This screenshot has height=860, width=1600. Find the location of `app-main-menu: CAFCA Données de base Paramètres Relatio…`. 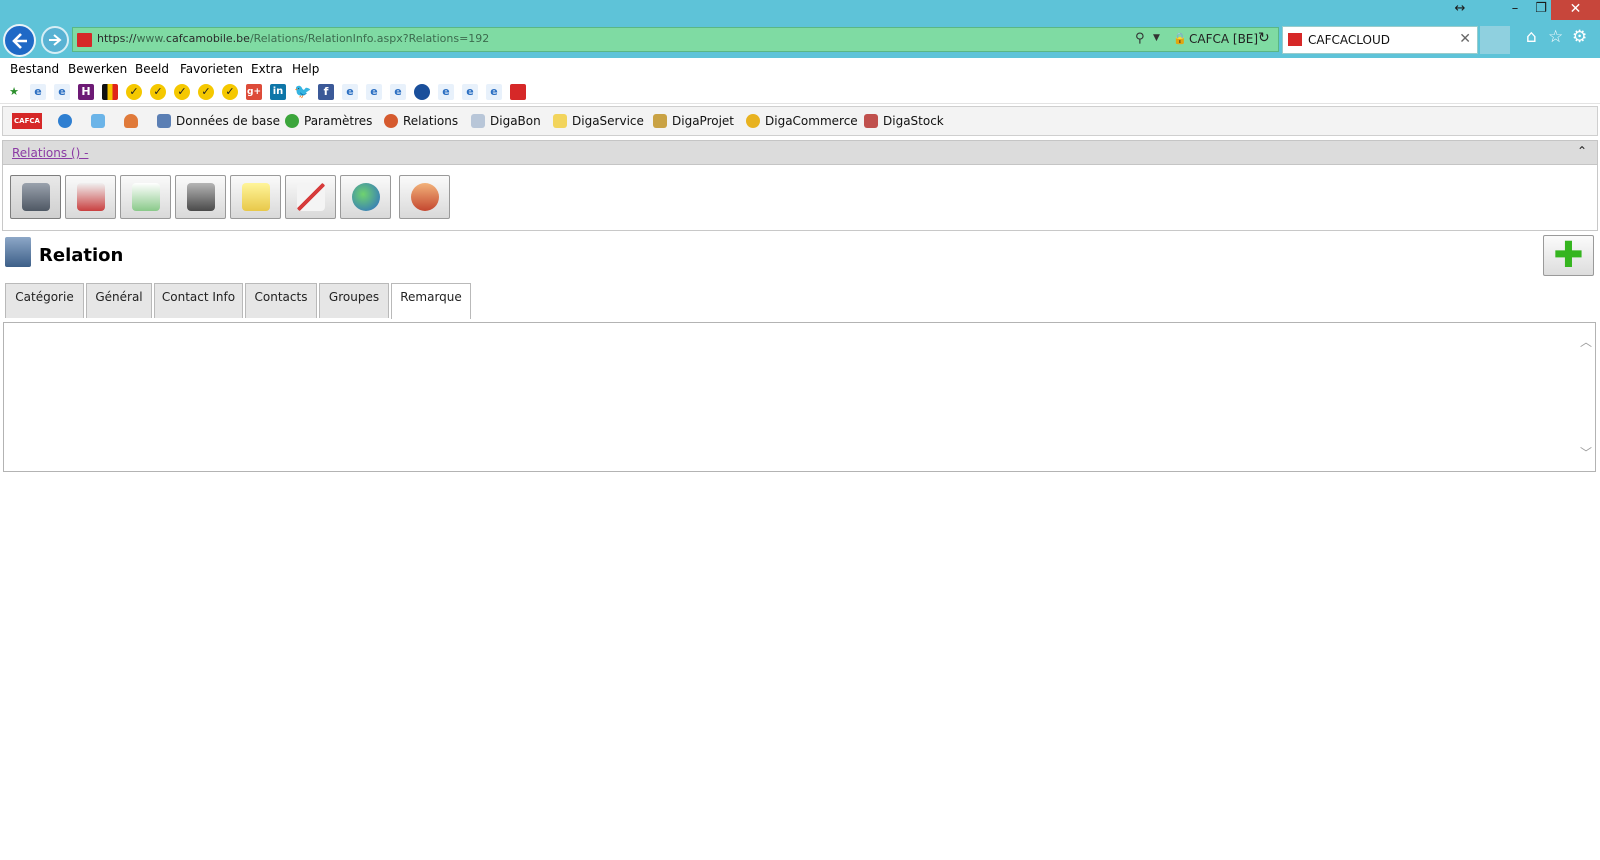

app-main-menu: CAFCA Données de base Paramètres Relatio… is located at coordinates (800, 121).